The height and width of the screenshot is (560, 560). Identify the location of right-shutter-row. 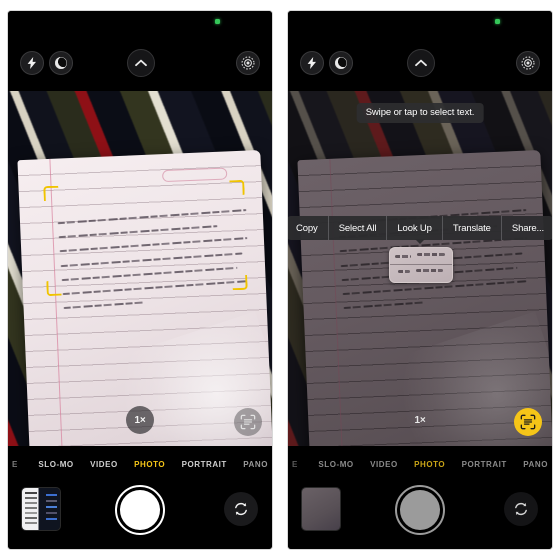
(420, 512).